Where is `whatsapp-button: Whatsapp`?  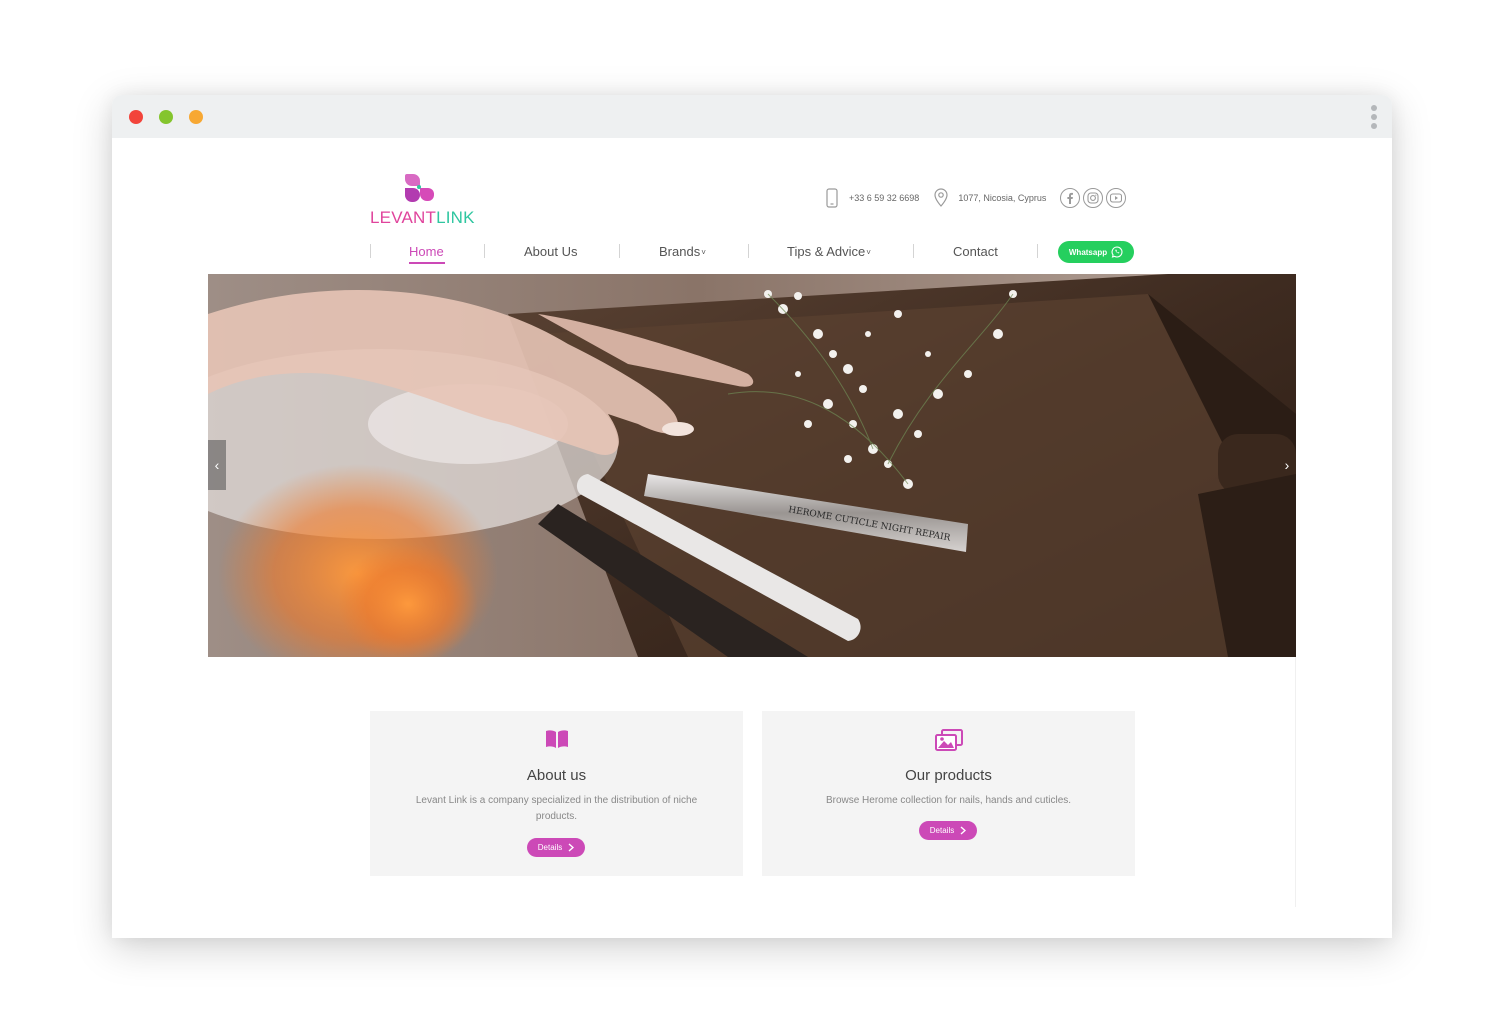
whatsapp-button: Whatsapp is located at coordinates (1096, 252).